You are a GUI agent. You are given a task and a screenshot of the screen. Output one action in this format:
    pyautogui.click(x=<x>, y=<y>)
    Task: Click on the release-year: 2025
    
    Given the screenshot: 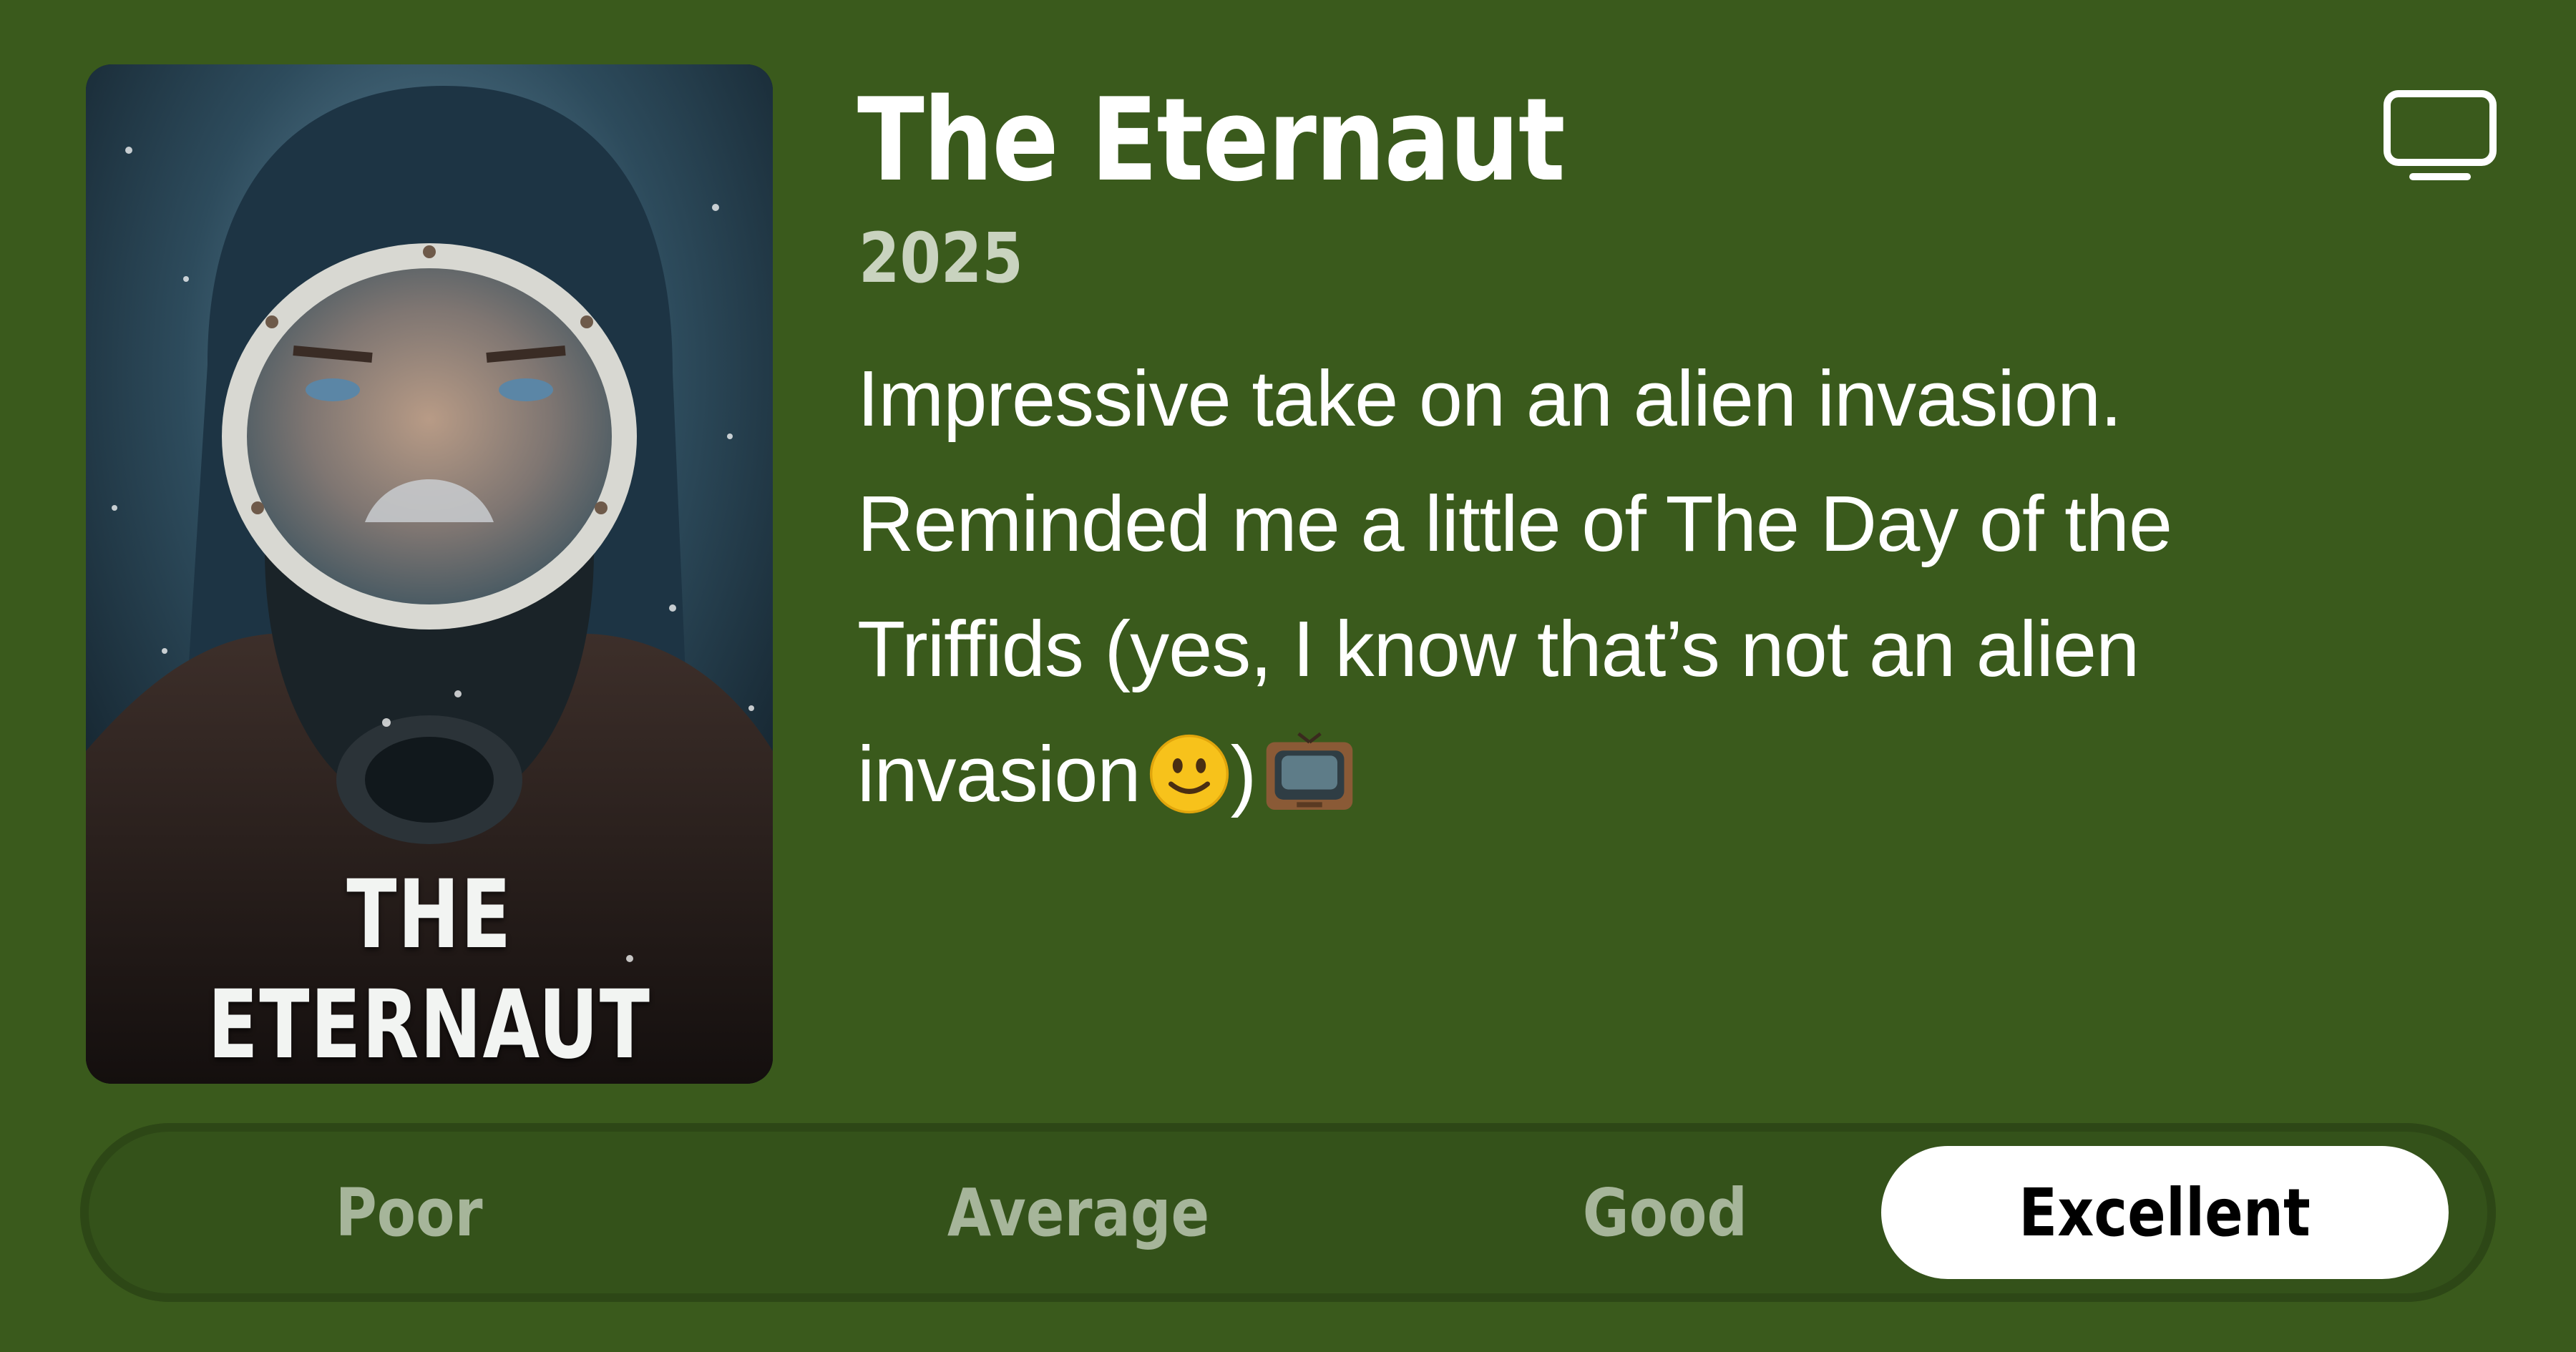 What is the action you would take?
    pyautogui.click(x=941, y=258)
    